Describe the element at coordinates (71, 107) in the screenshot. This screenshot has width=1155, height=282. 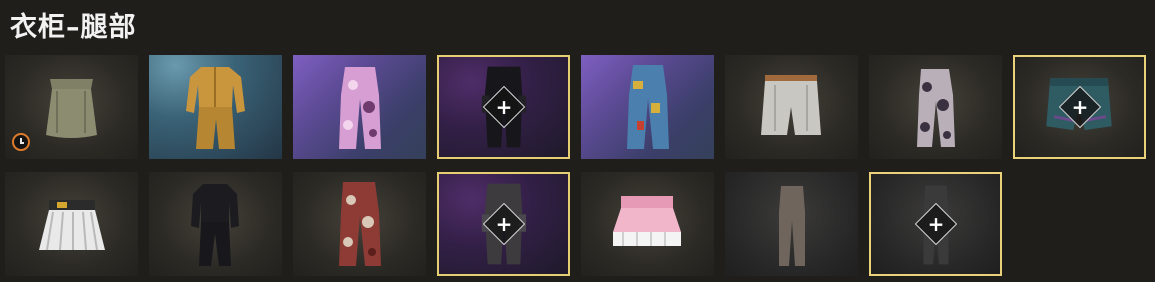
I see `slot-olive-skirt` at that location.